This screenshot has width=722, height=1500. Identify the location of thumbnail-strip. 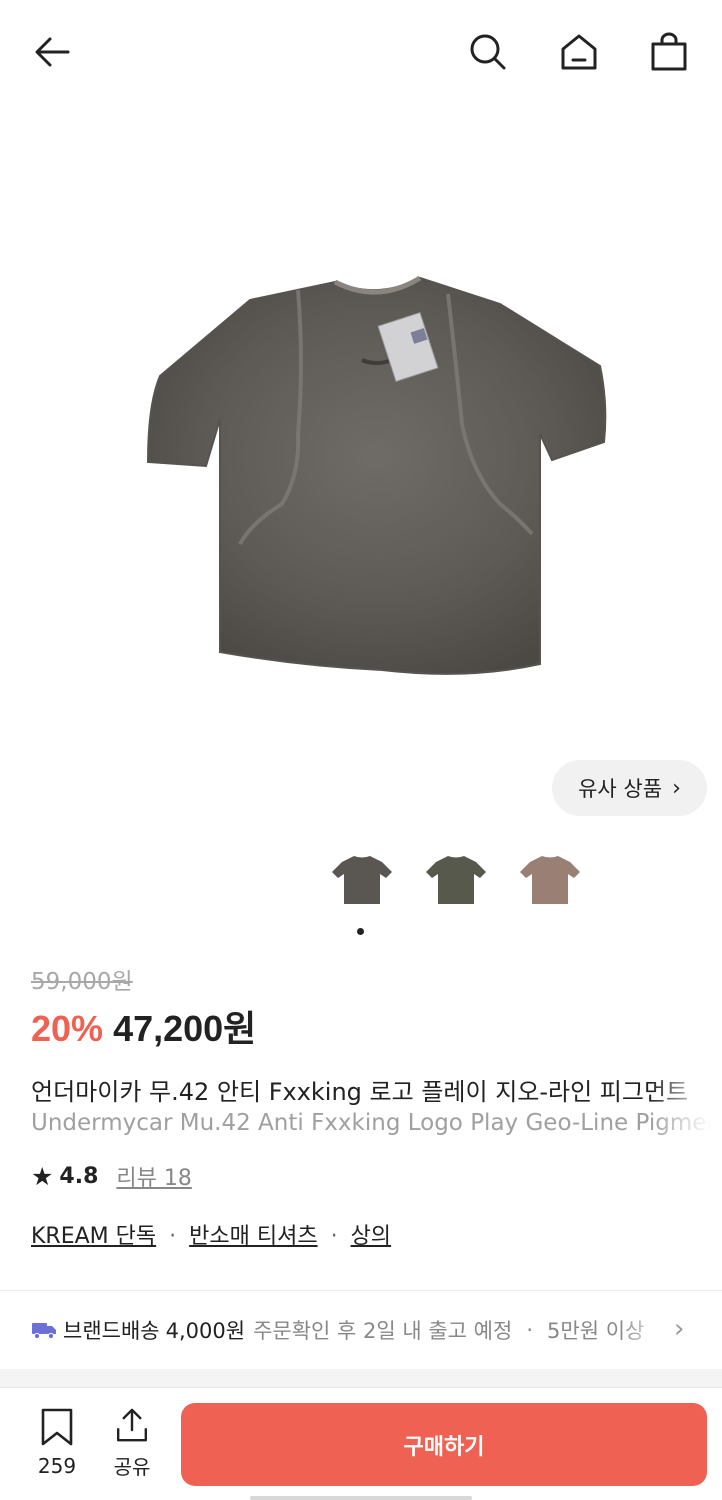
(361, 880).